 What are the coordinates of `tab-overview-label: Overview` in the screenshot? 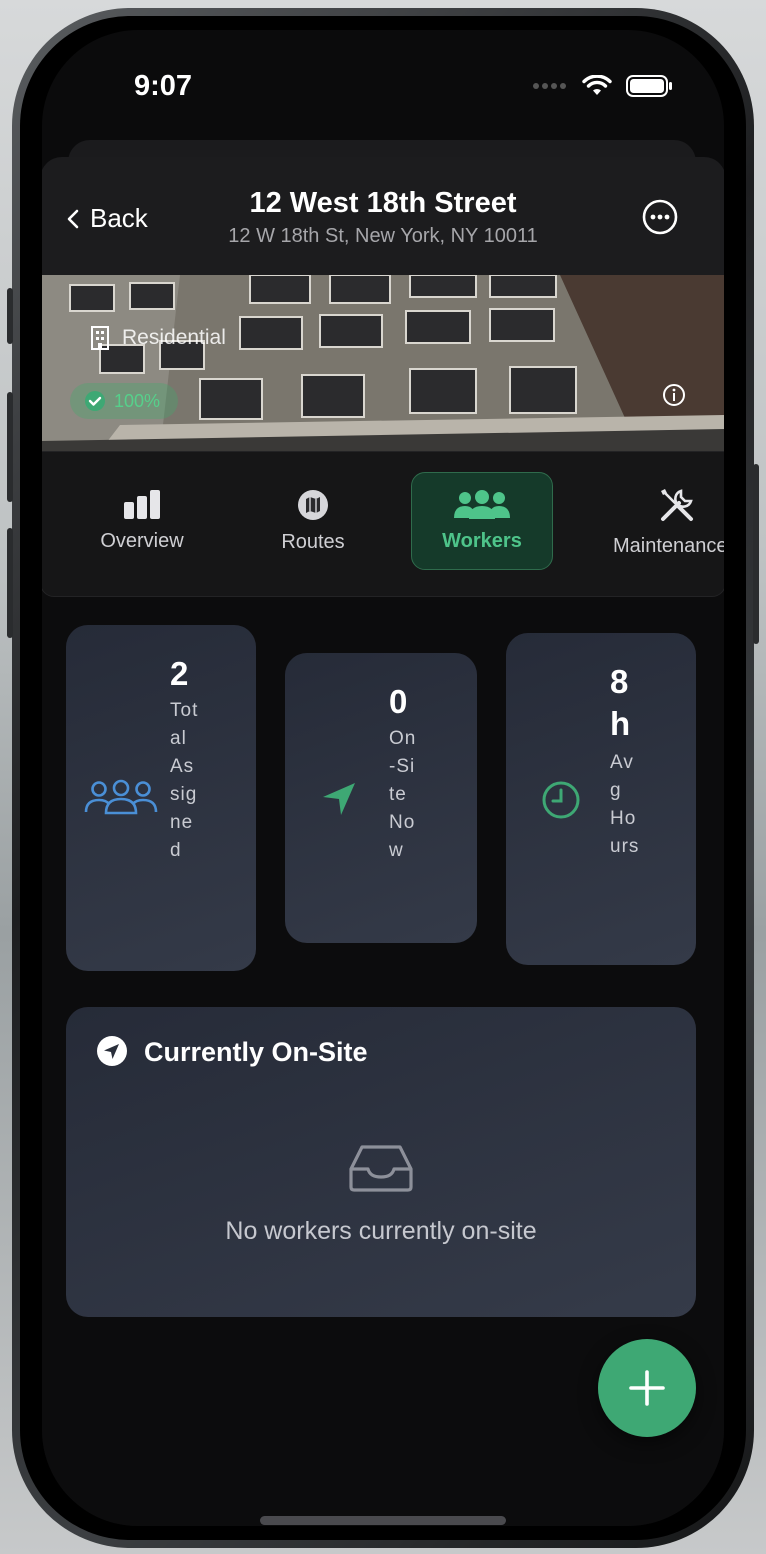 It's located at (142, 540).